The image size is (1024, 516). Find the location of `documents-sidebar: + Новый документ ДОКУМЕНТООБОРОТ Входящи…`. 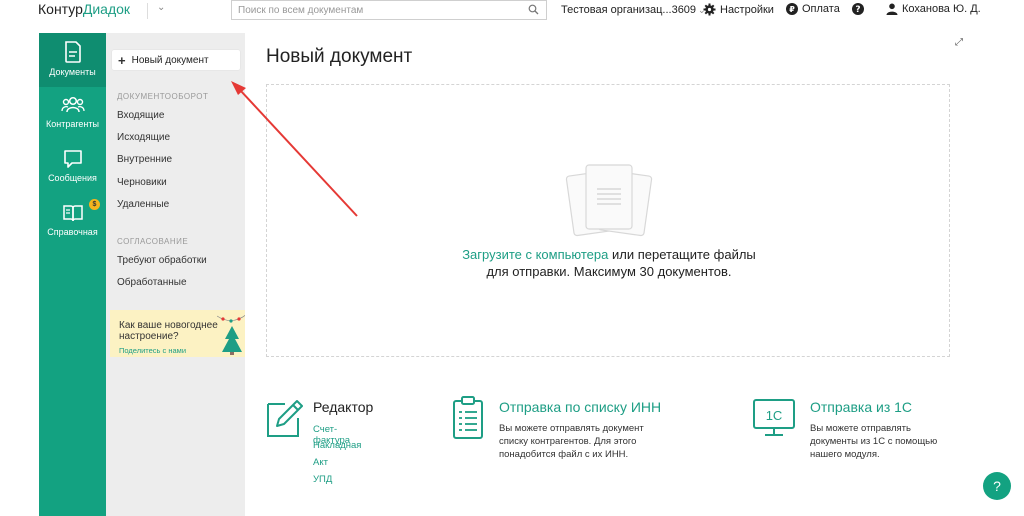

documents-sidebar: + Новый документ ДОКУМЕНТООБОРОТ Входящи… is located at coordinates (177, 274).